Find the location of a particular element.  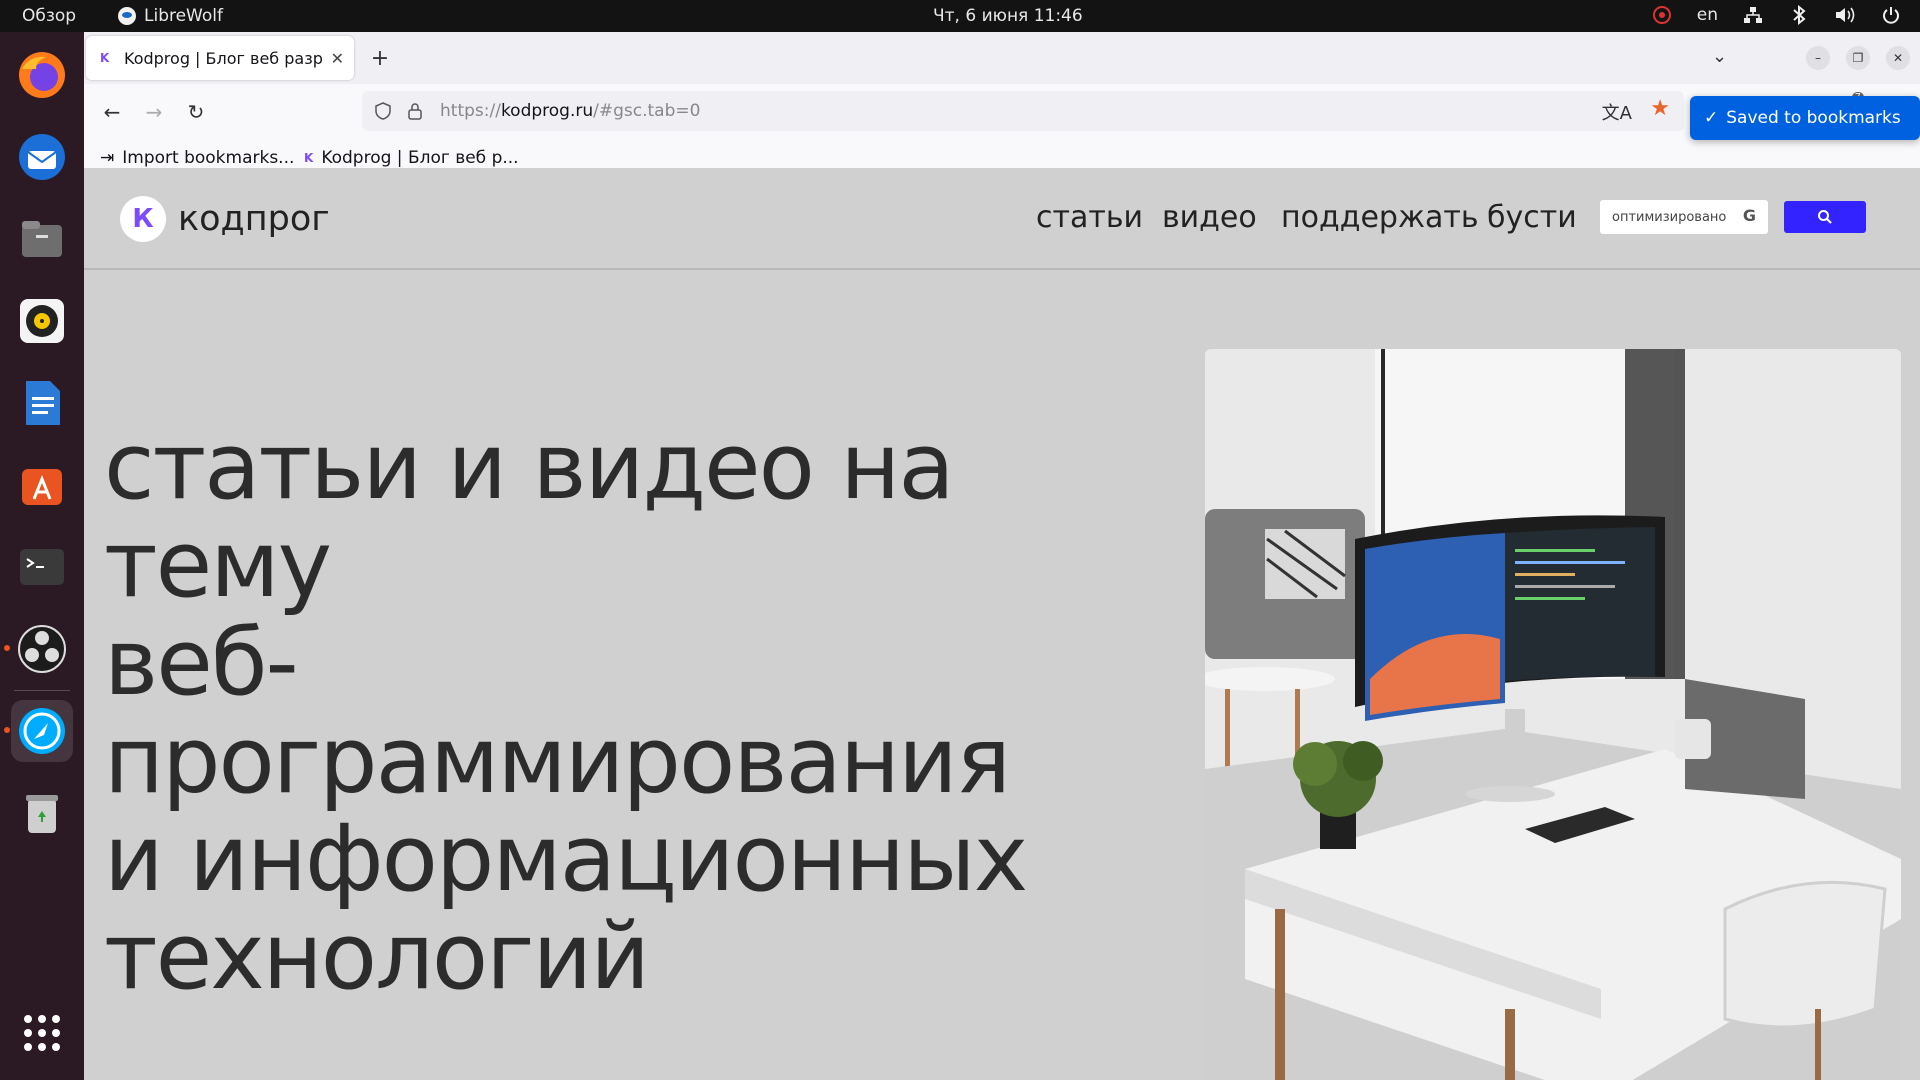

volume-icon is located at coordinates (1845, 15).